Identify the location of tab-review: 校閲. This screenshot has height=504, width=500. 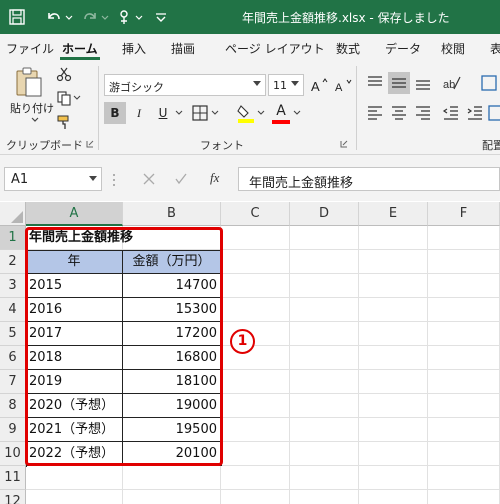
(453, 48).